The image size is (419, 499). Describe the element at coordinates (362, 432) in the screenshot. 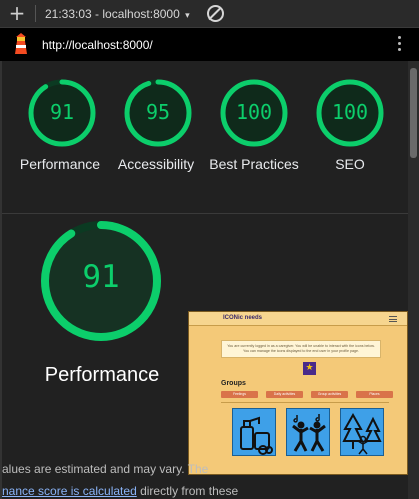

I see `trees-person-icon` at that location.